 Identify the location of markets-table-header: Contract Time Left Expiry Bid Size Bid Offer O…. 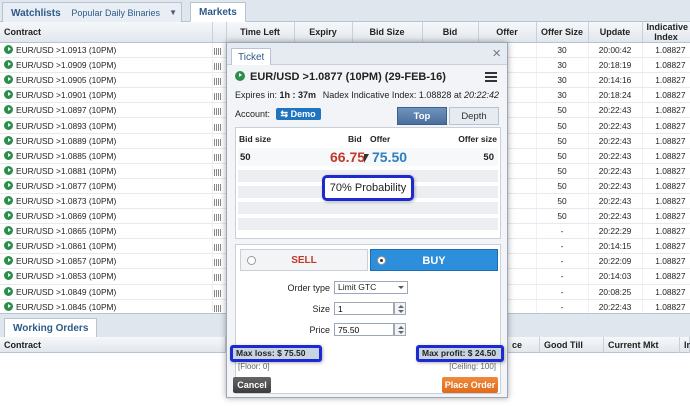
(345, 32).